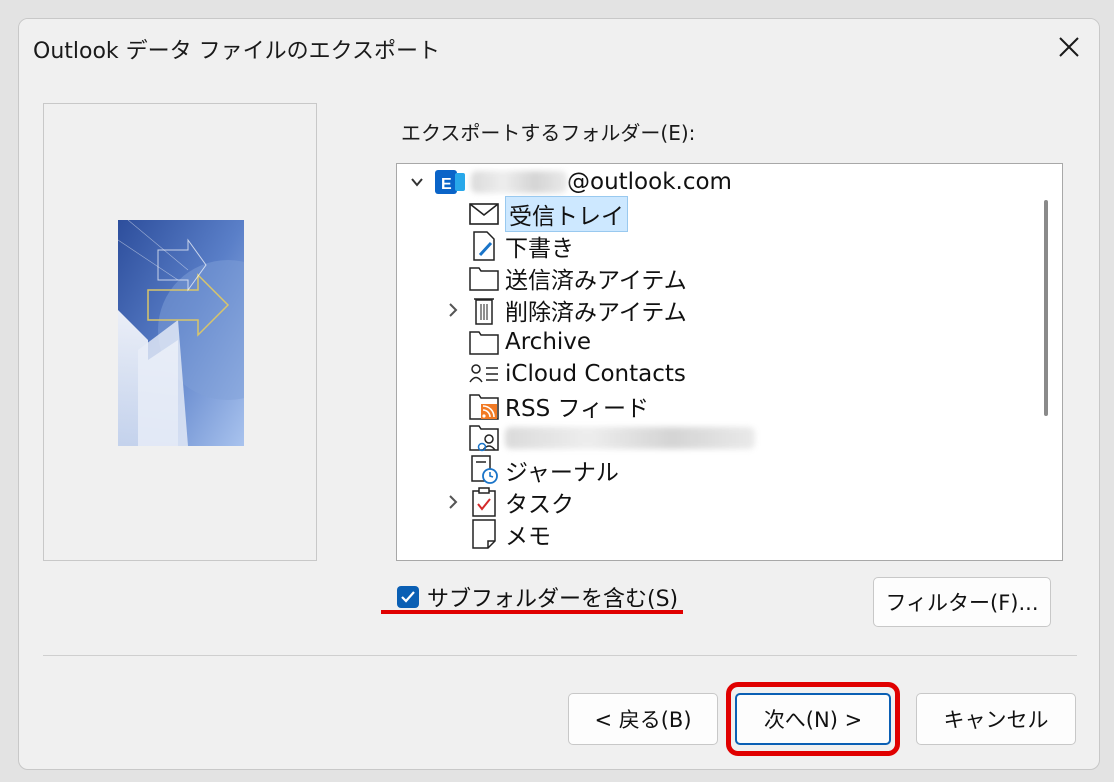 This screenshot has height=782, width=1114. What do you see at coordinates (596, 313) in the screenshot?
I see `tree-item-label: 削除済みアイテム` at bounding box center [596, 313].